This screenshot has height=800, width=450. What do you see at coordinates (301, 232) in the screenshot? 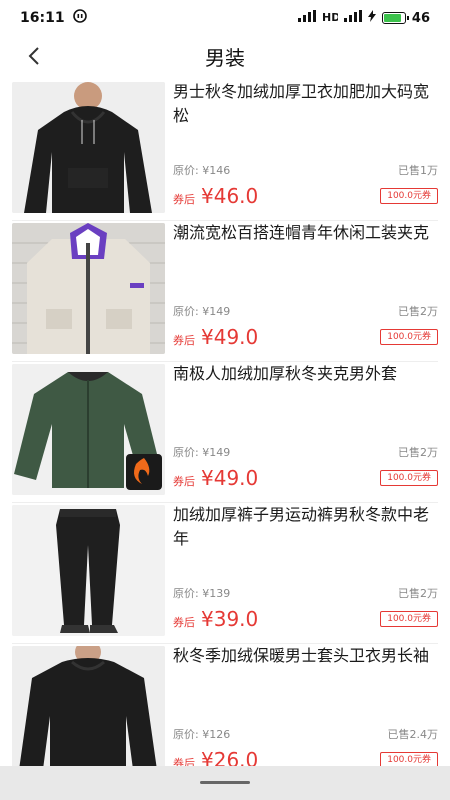
I see `product-title: 潮流宽松百搭连帽青年休闲工装夹克` at bounding box center [301, 232].